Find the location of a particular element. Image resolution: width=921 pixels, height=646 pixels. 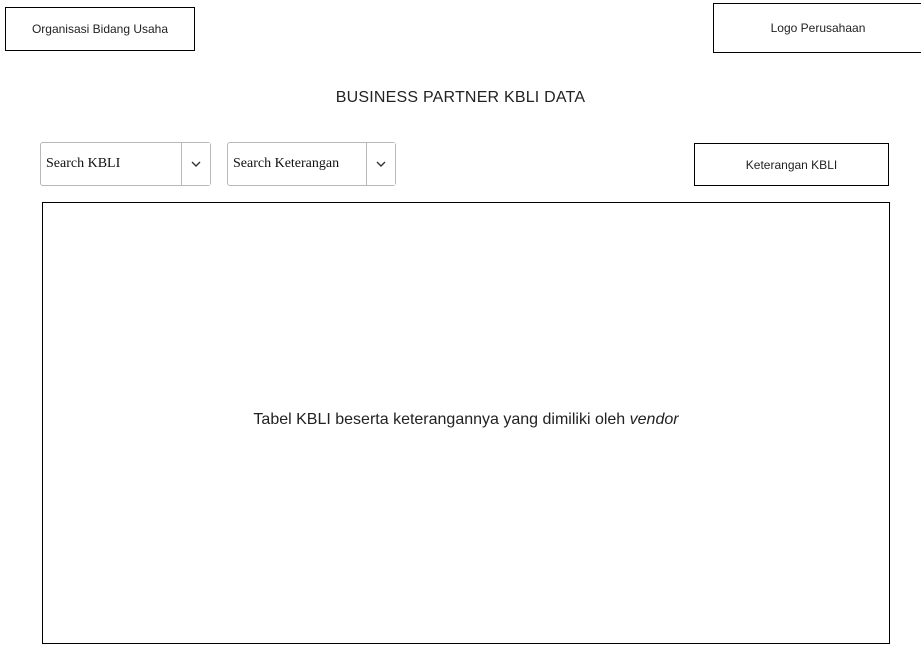

company-logo-label: Logo Perusahaan is located at coordinates (818, 28).